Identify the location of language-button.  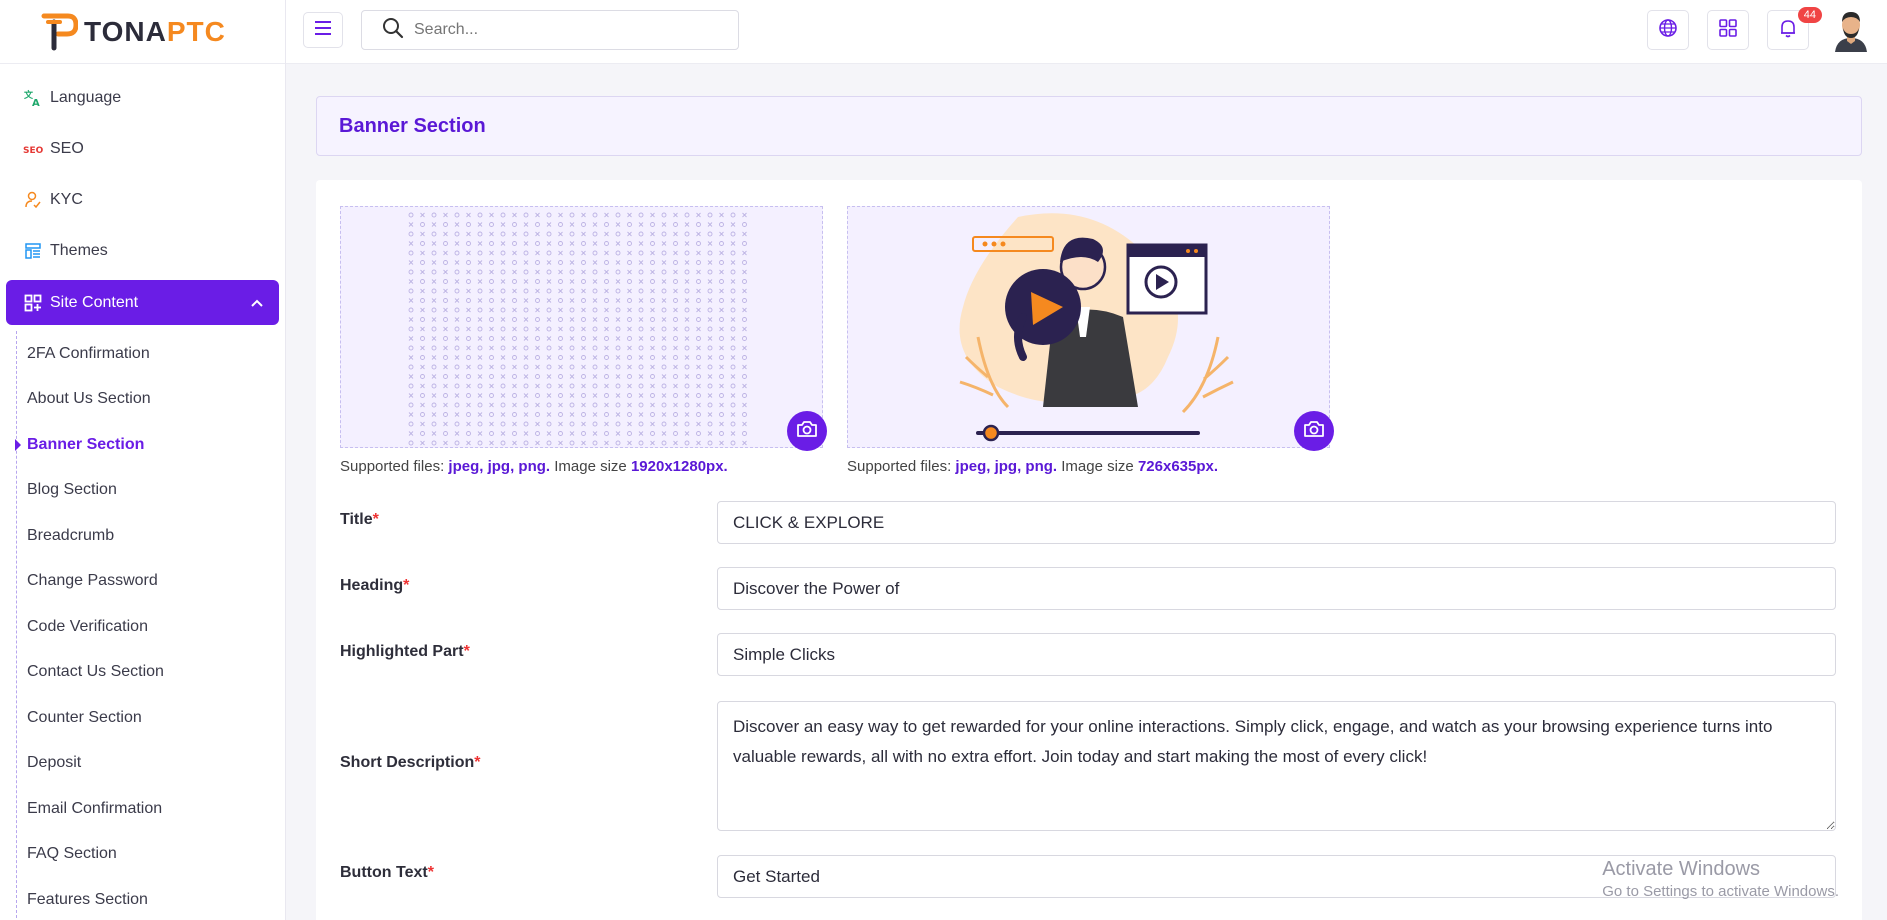
(1668, 30).